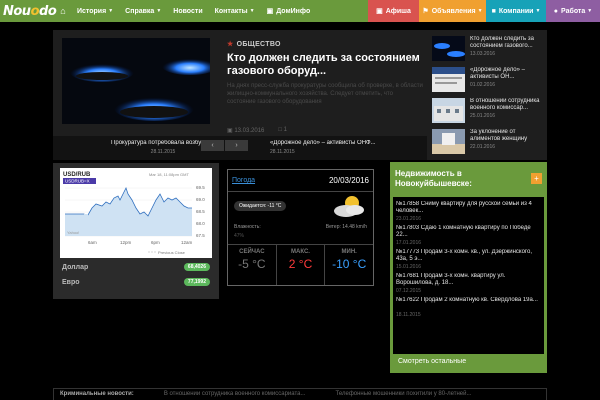  I want to click on nav-label: ДомИнфо, so click(293, 11).